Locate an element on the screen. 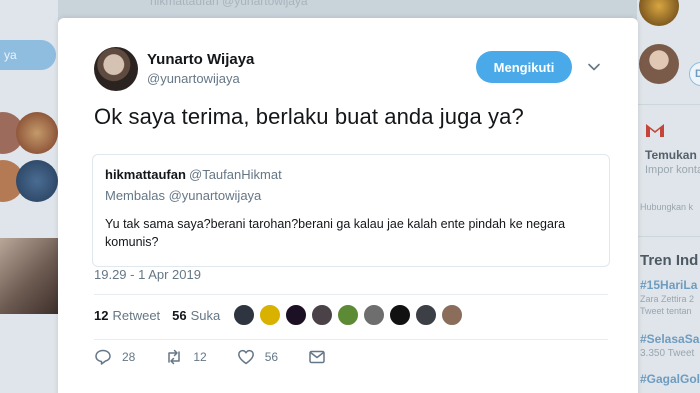 The image size is (700, 393). retweet-action: 12 is located at coordinates (186, 357).